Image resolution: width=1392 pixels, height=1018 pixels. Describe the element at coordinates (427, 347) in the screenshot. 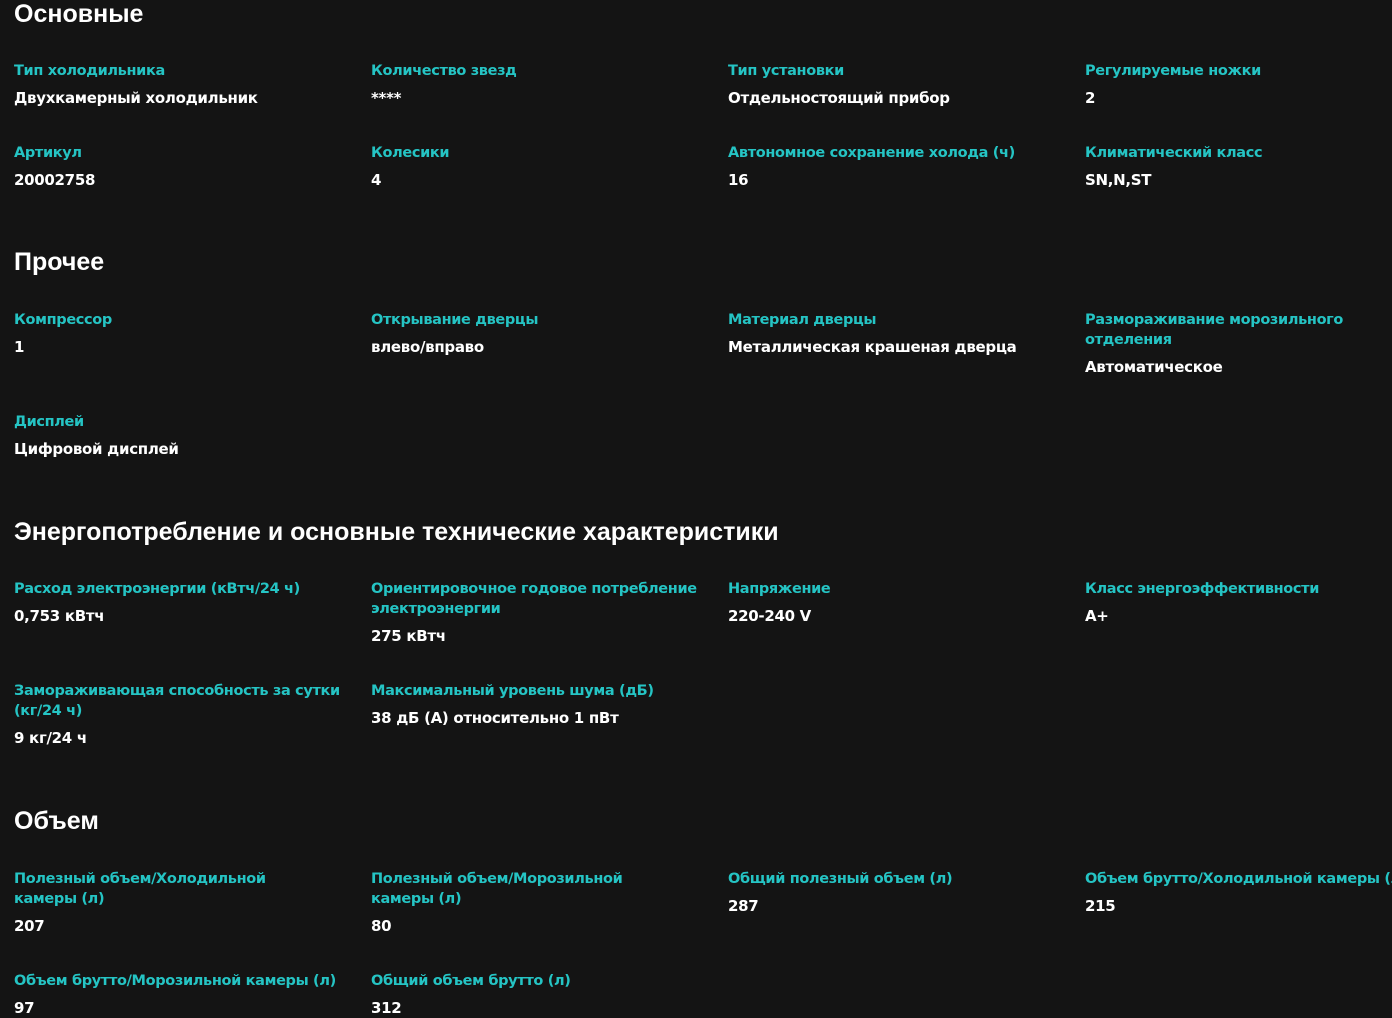

I see `spec-value: влево/вправо` at that location.